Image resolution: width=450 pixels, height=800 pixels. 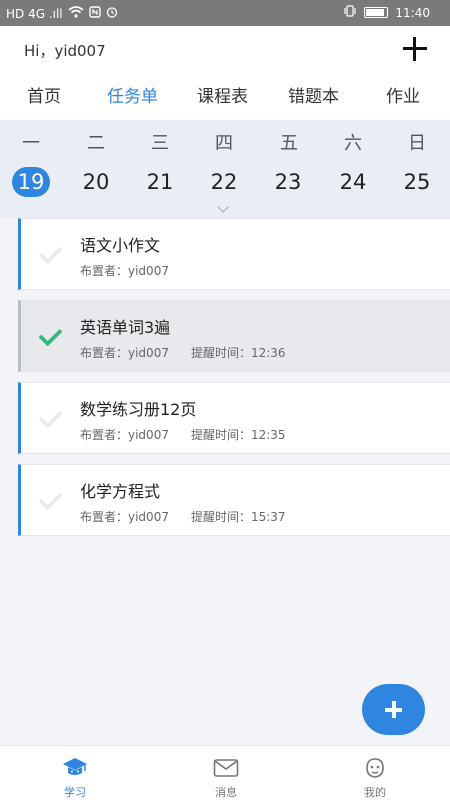 I want to click on robot-face-icon, so click(x=375, y=768).